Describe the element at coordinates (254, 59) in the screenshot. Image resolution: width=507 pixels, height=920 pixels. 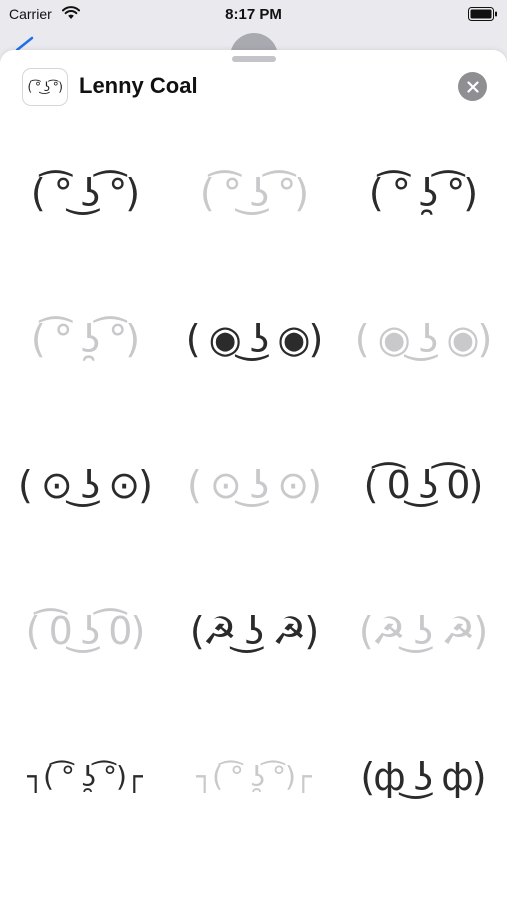
I see `sheet-grabber-handle` at that location.